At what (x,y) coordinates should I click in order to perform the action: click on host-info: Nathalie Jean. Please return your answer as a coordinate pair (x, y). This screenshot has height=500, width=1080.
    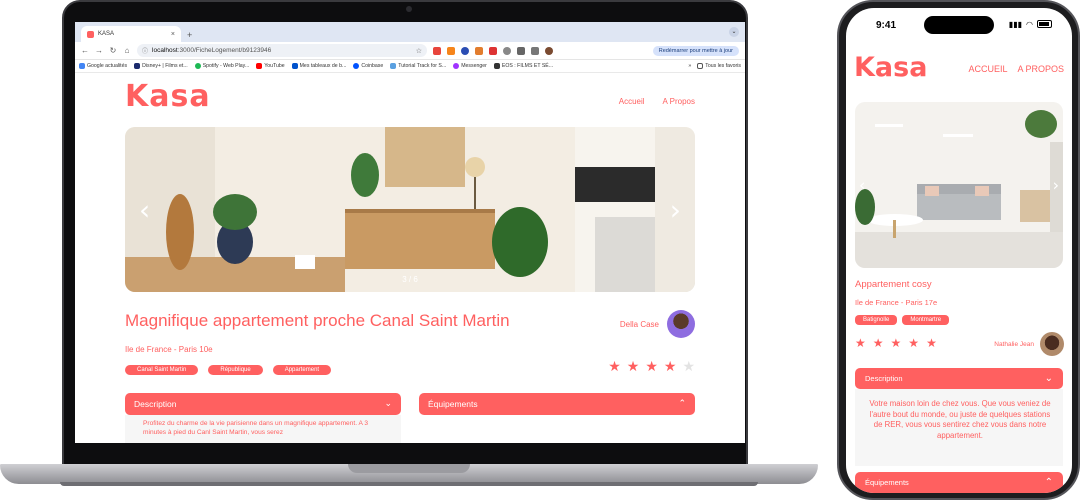
    Looking at the image, I should click on (1029, 344).